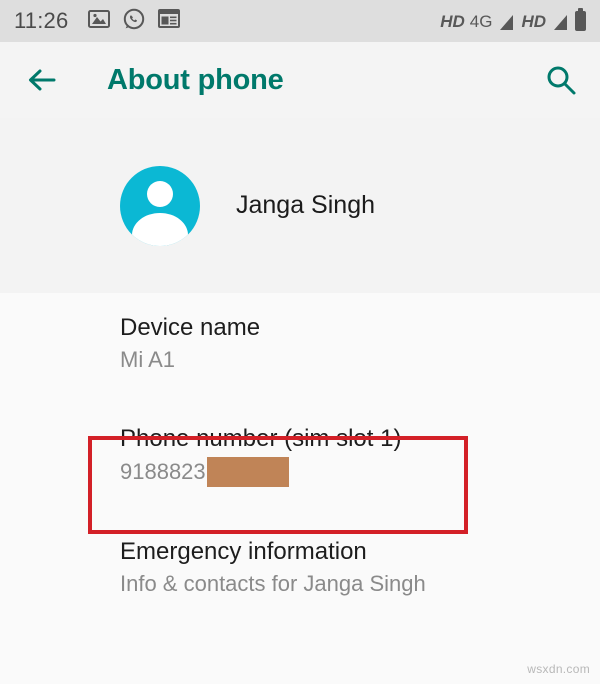 Image resolution: width=600 pixels, height=684 pixels. Describe the element at coordinates (99, 21) in the screenshot. I see `image-icon` at that location.